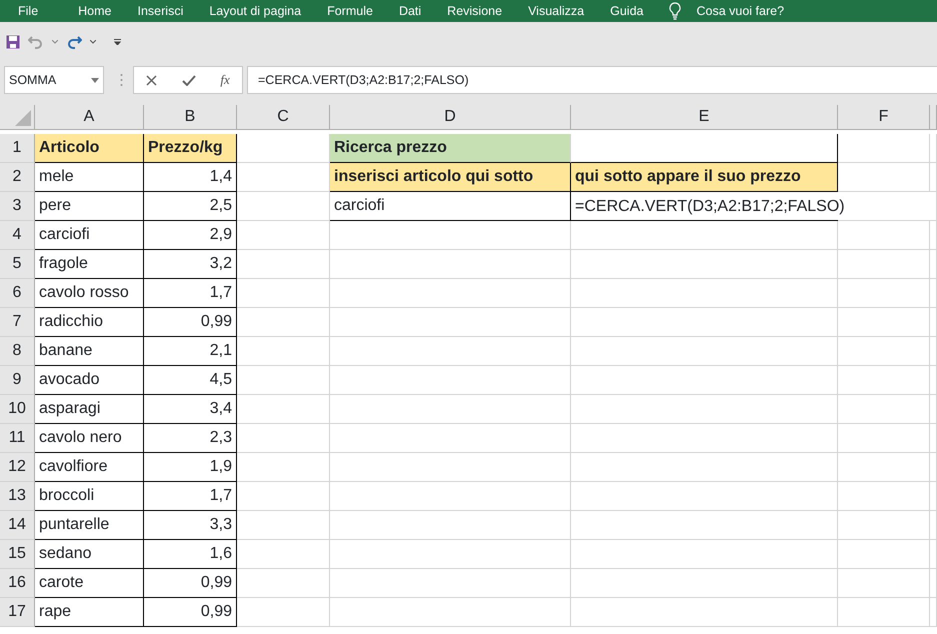 The height and width of the screenshot is (634, 937). I want to click on ribbon-tab: Visualizza, so click(556, 11).